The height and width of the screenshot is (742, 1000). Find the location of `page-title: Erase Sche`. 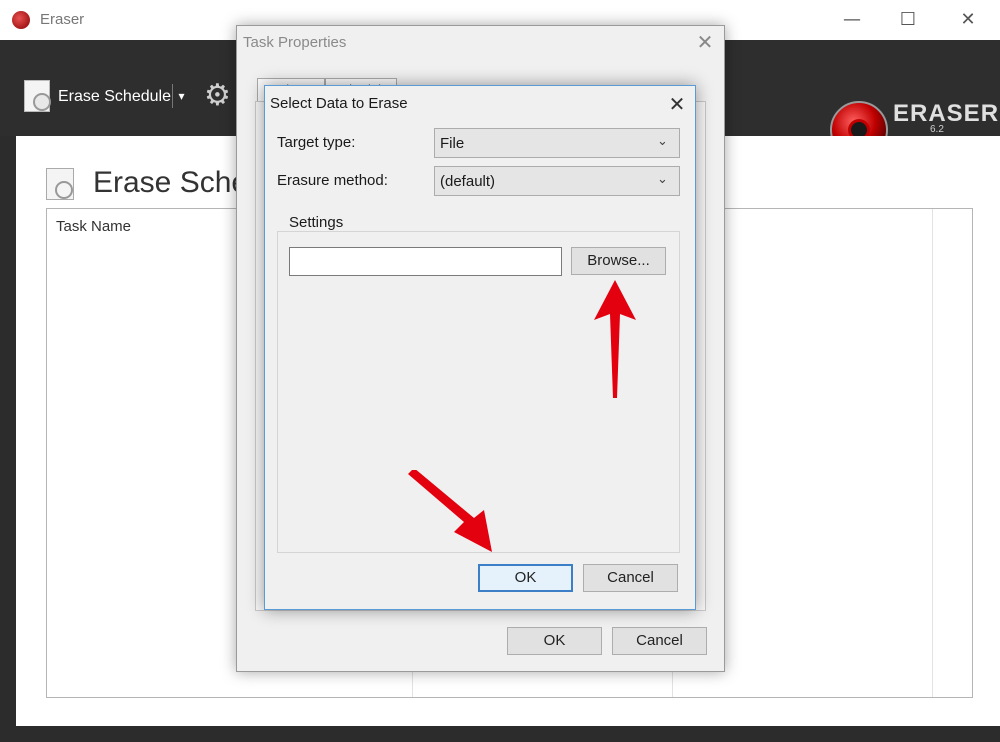

page-title: Erase Sche is located at coordinates (171, 182).